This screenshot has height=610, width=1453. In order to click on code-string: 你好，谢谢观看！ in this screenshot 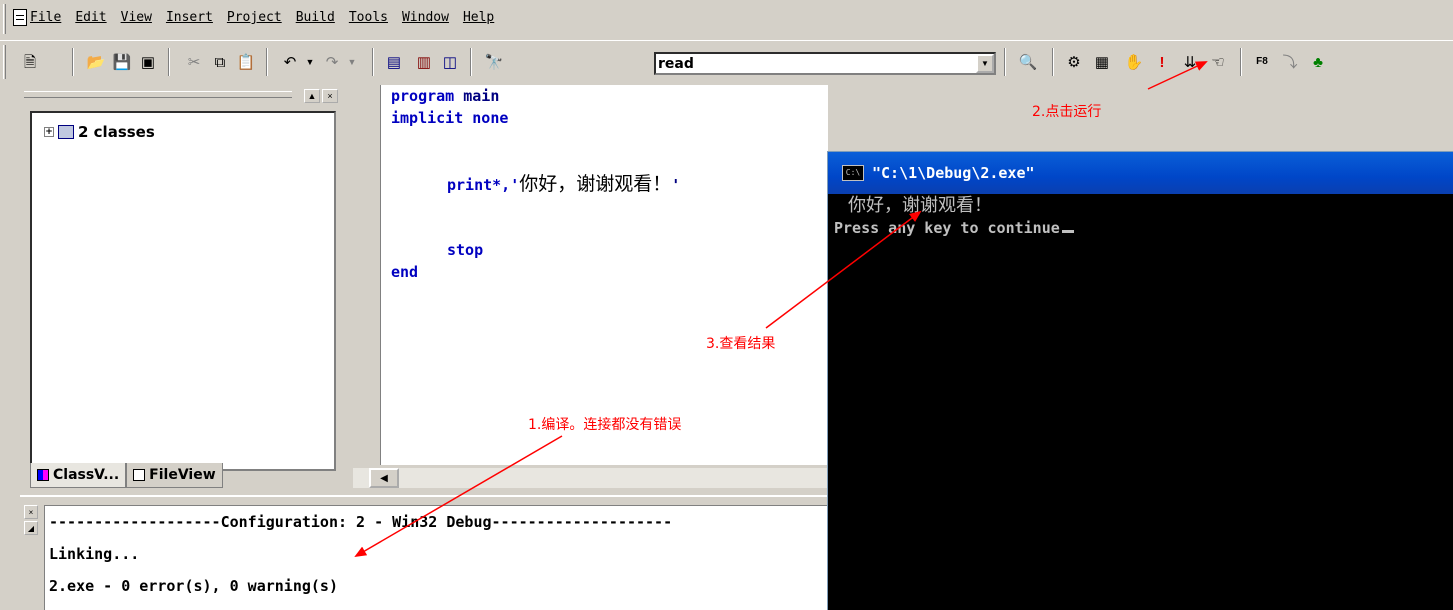, I will do `click(595, 184)`.